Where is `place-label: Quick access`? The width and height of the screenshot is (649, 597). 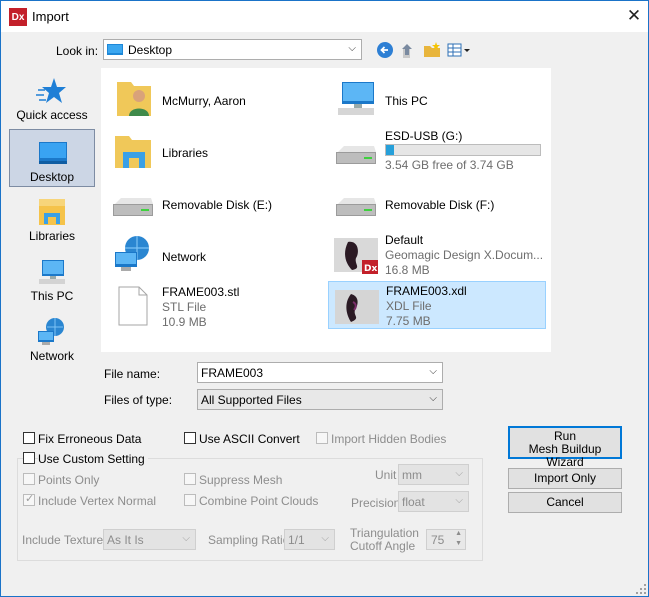
place-label: Quick access is located at coordinates (52, 115).